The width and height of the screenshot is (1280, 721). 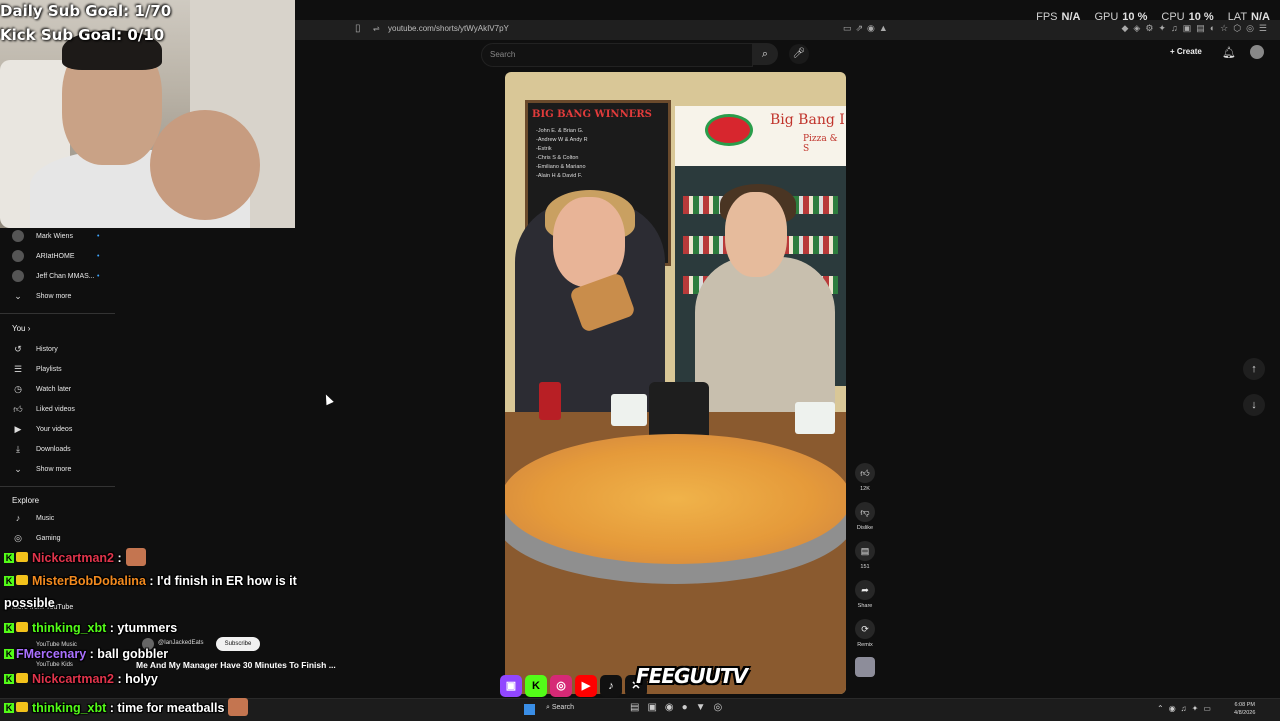 What do you see at coordinates (1229, 52) in the screenshot?
I see `notifications-bell-icon: 🔔︎` at bounding box center [1229, 52].